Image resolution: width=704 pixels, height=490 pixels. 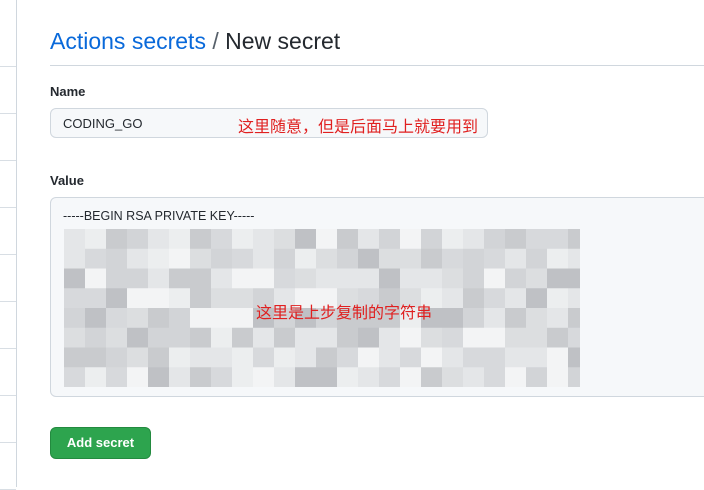 I want to click on value-label: Value, so click(x=67, y=180).